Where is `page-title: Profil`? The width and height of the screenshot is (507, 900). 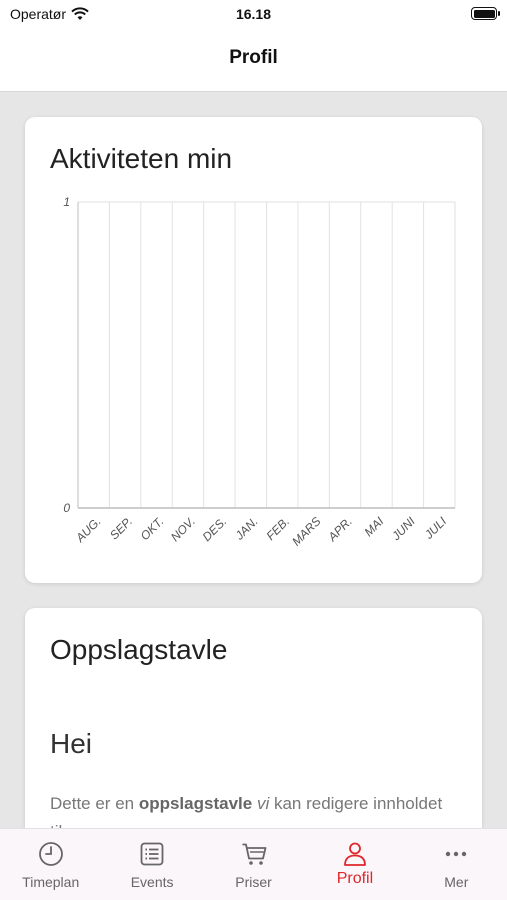
page-title: Profil is located at coordinates (253, 57).